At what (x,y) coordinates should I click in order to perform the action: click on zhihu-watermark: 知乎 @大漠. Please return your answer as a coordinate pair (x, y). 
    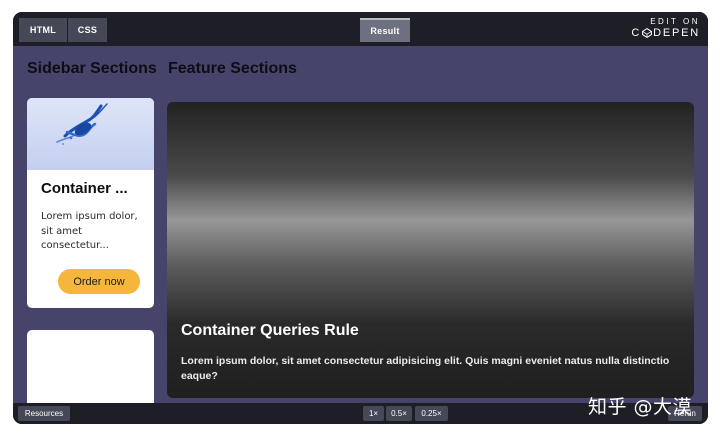
    Looking at the image, I should click on (640, 407).